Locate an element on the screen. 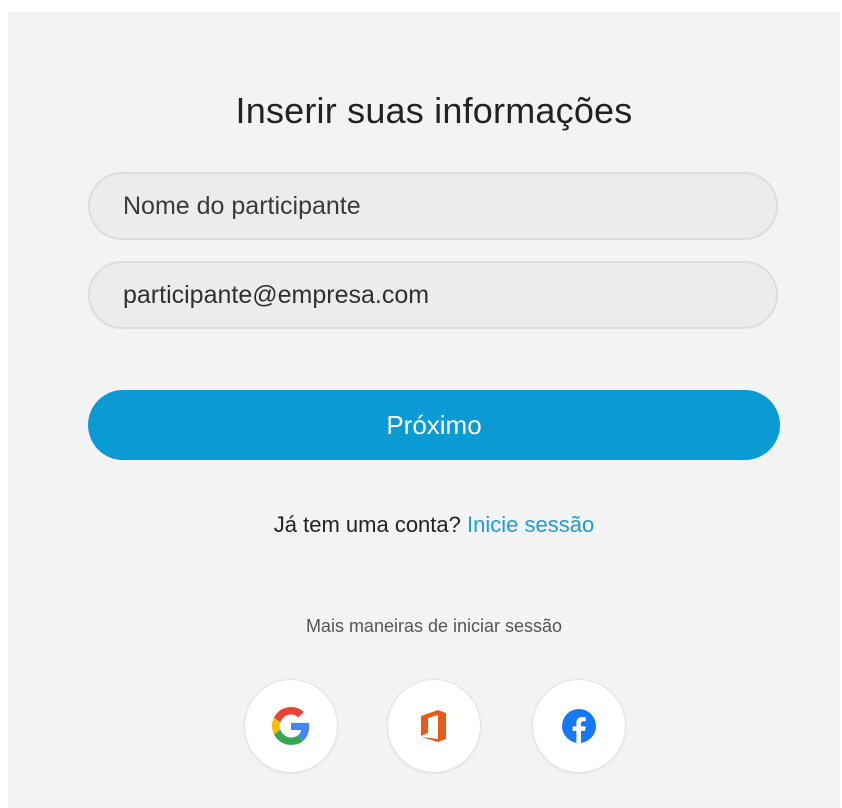 The image size is (842, 808). name-field is located at coordinates (433, 206).